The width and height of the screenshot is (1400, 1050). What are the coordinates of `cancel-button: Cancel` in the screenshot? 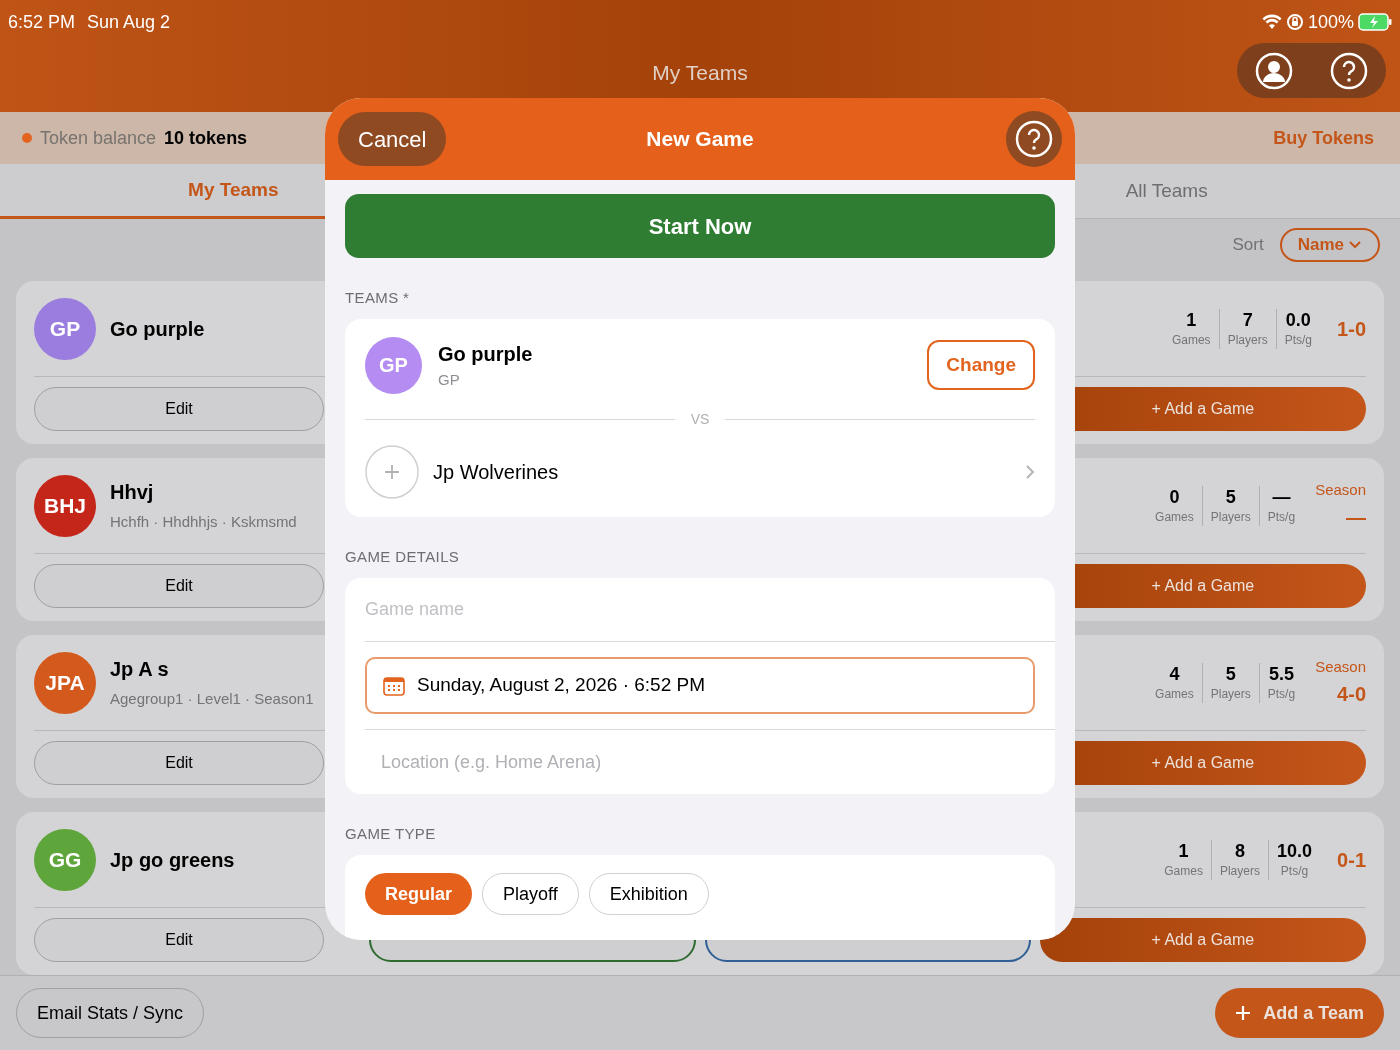 It's located at (392, 139).